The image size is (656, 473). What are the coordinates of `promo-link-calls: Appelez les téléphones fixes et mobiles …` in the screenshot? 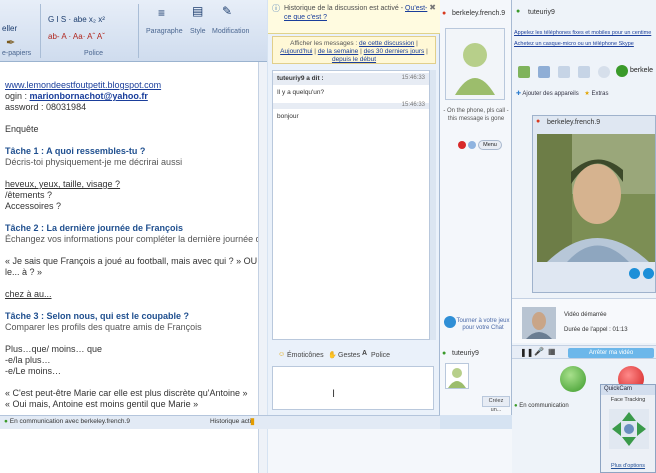 It's located at (585, 33).